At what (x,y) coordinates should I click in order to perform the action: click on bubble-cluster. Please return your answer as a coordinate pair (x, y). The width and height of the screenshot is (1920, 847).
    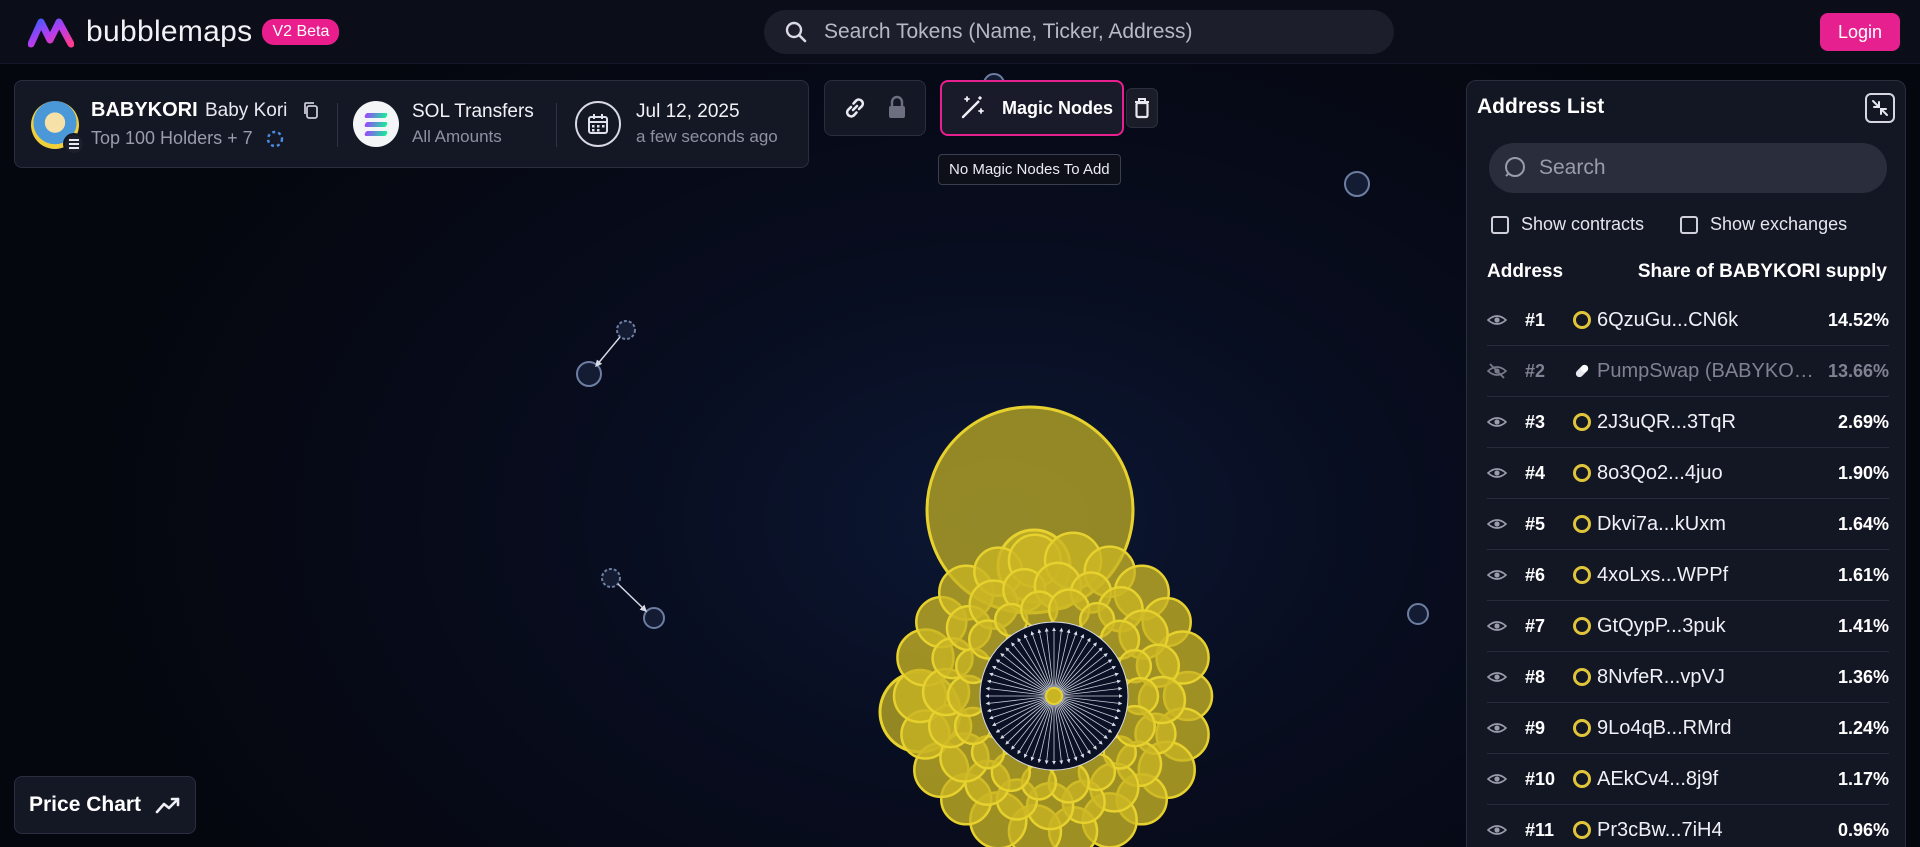
    Looking at the image, I should click on (1046, 626).